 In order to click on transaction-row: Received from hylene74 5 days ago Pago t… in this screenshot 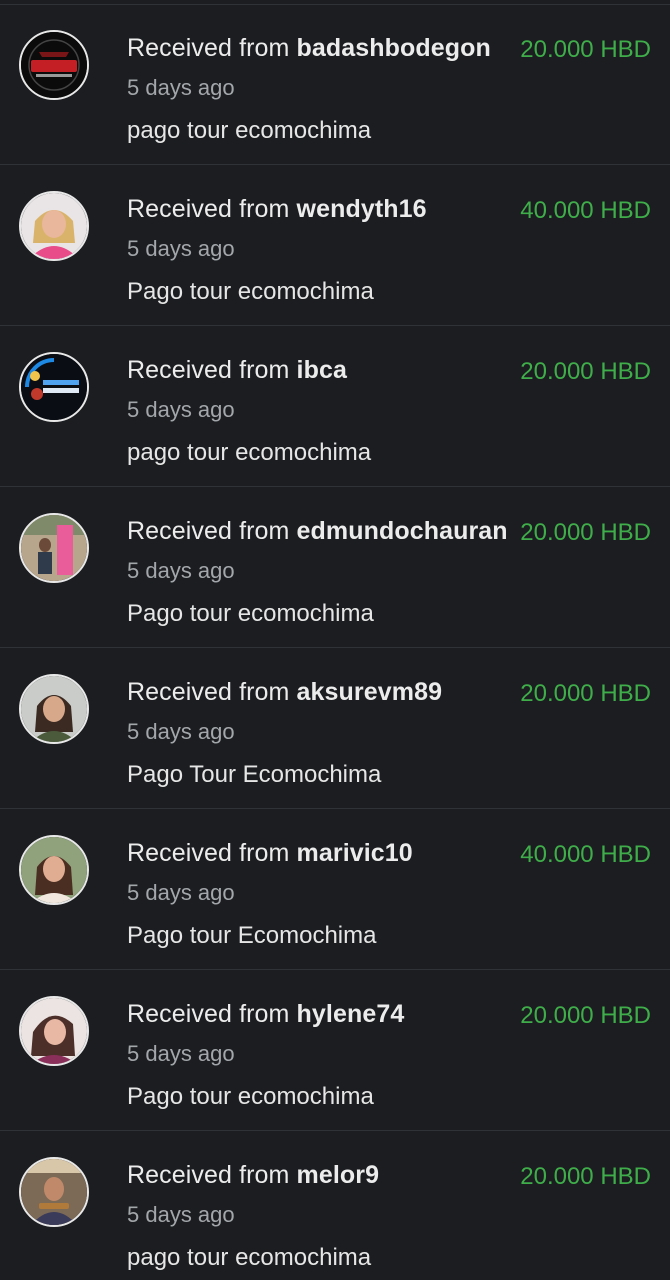, I will do `click(335, 1051)`.